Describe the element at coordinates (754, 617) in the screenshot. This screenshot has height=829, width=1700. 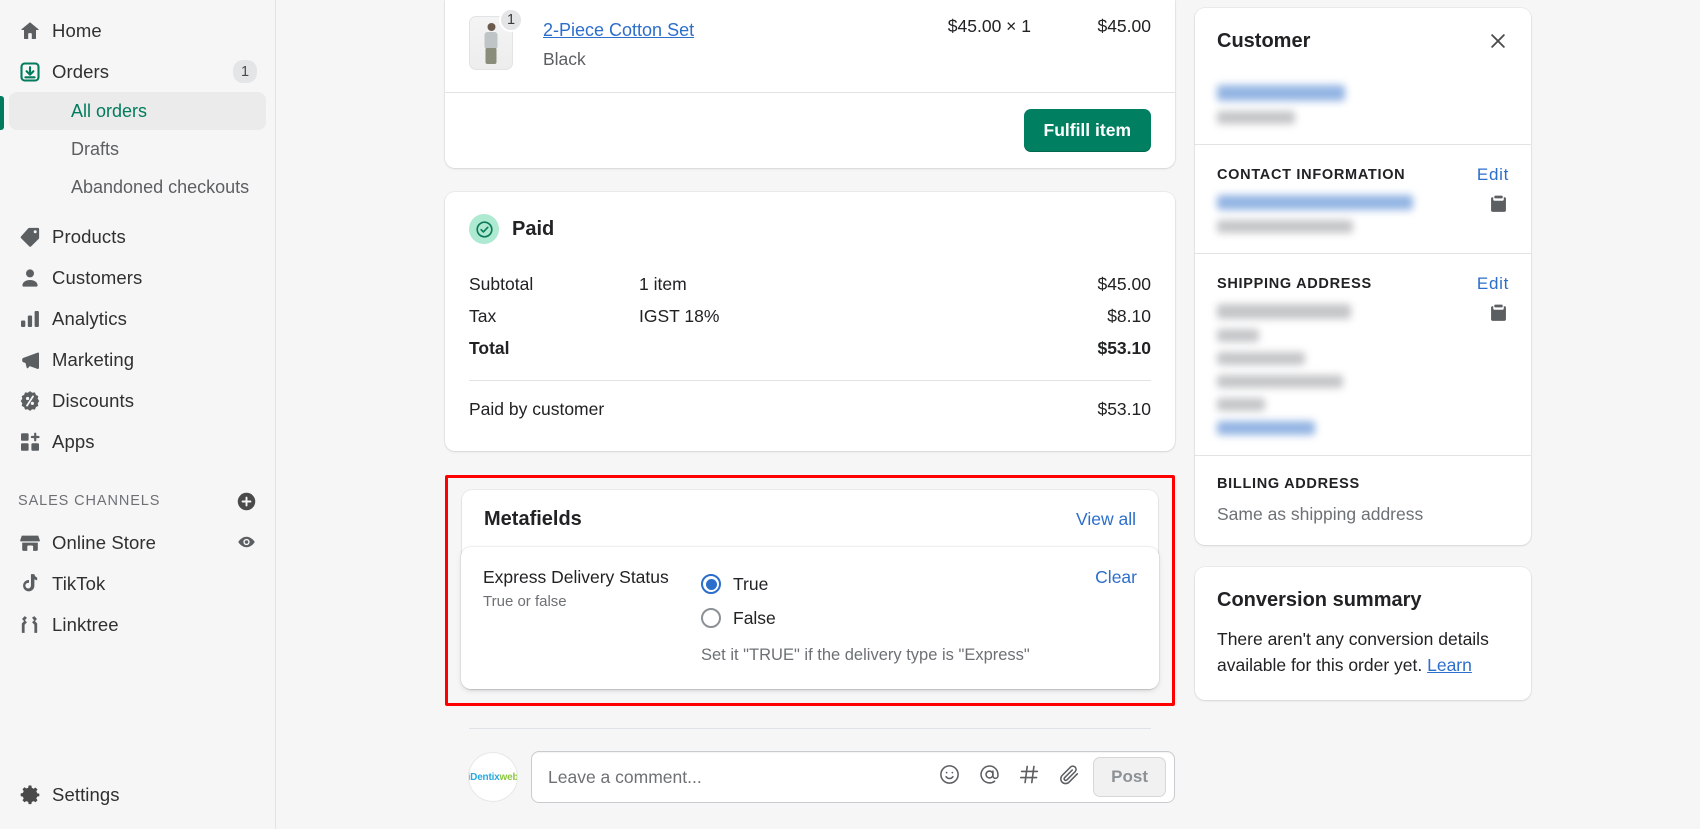
I see `radio-false-label: False` at that location.